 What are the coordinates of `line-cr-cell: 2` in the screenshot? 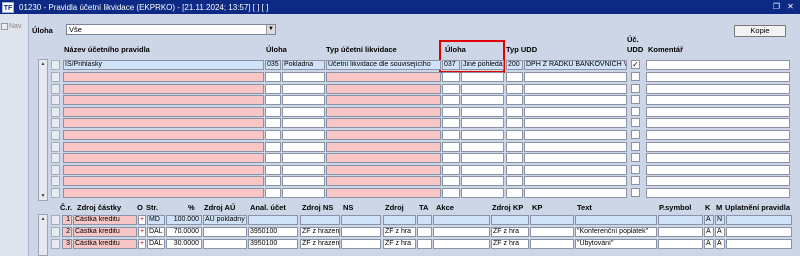 It's located at (67, 232).